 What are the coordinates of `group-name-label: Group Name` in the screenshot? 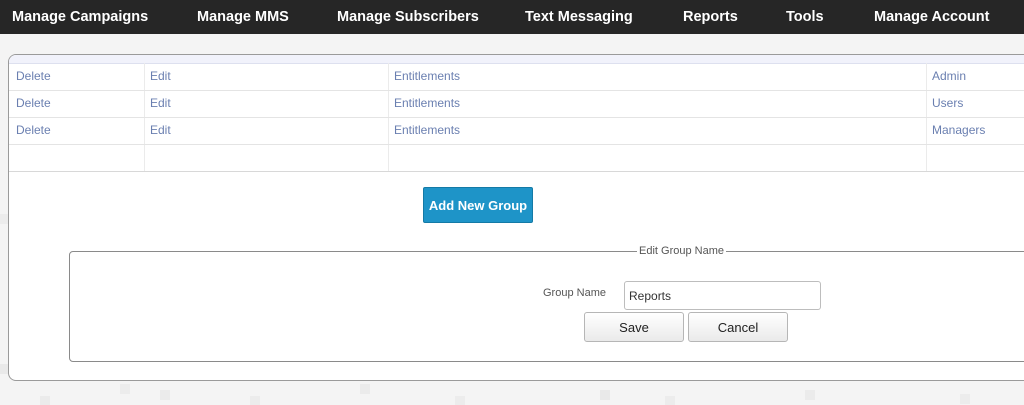 It's located at (574, 293).